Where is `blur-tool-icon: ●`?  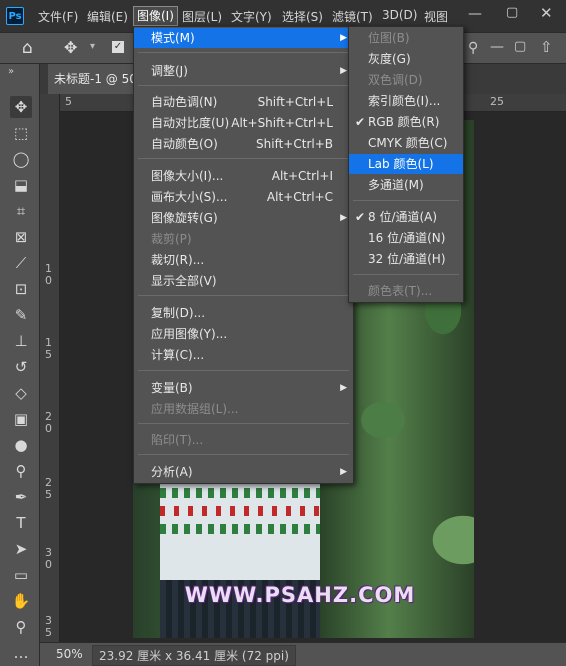
blur-tool-icon: ● is located at coordinates (21, 445).